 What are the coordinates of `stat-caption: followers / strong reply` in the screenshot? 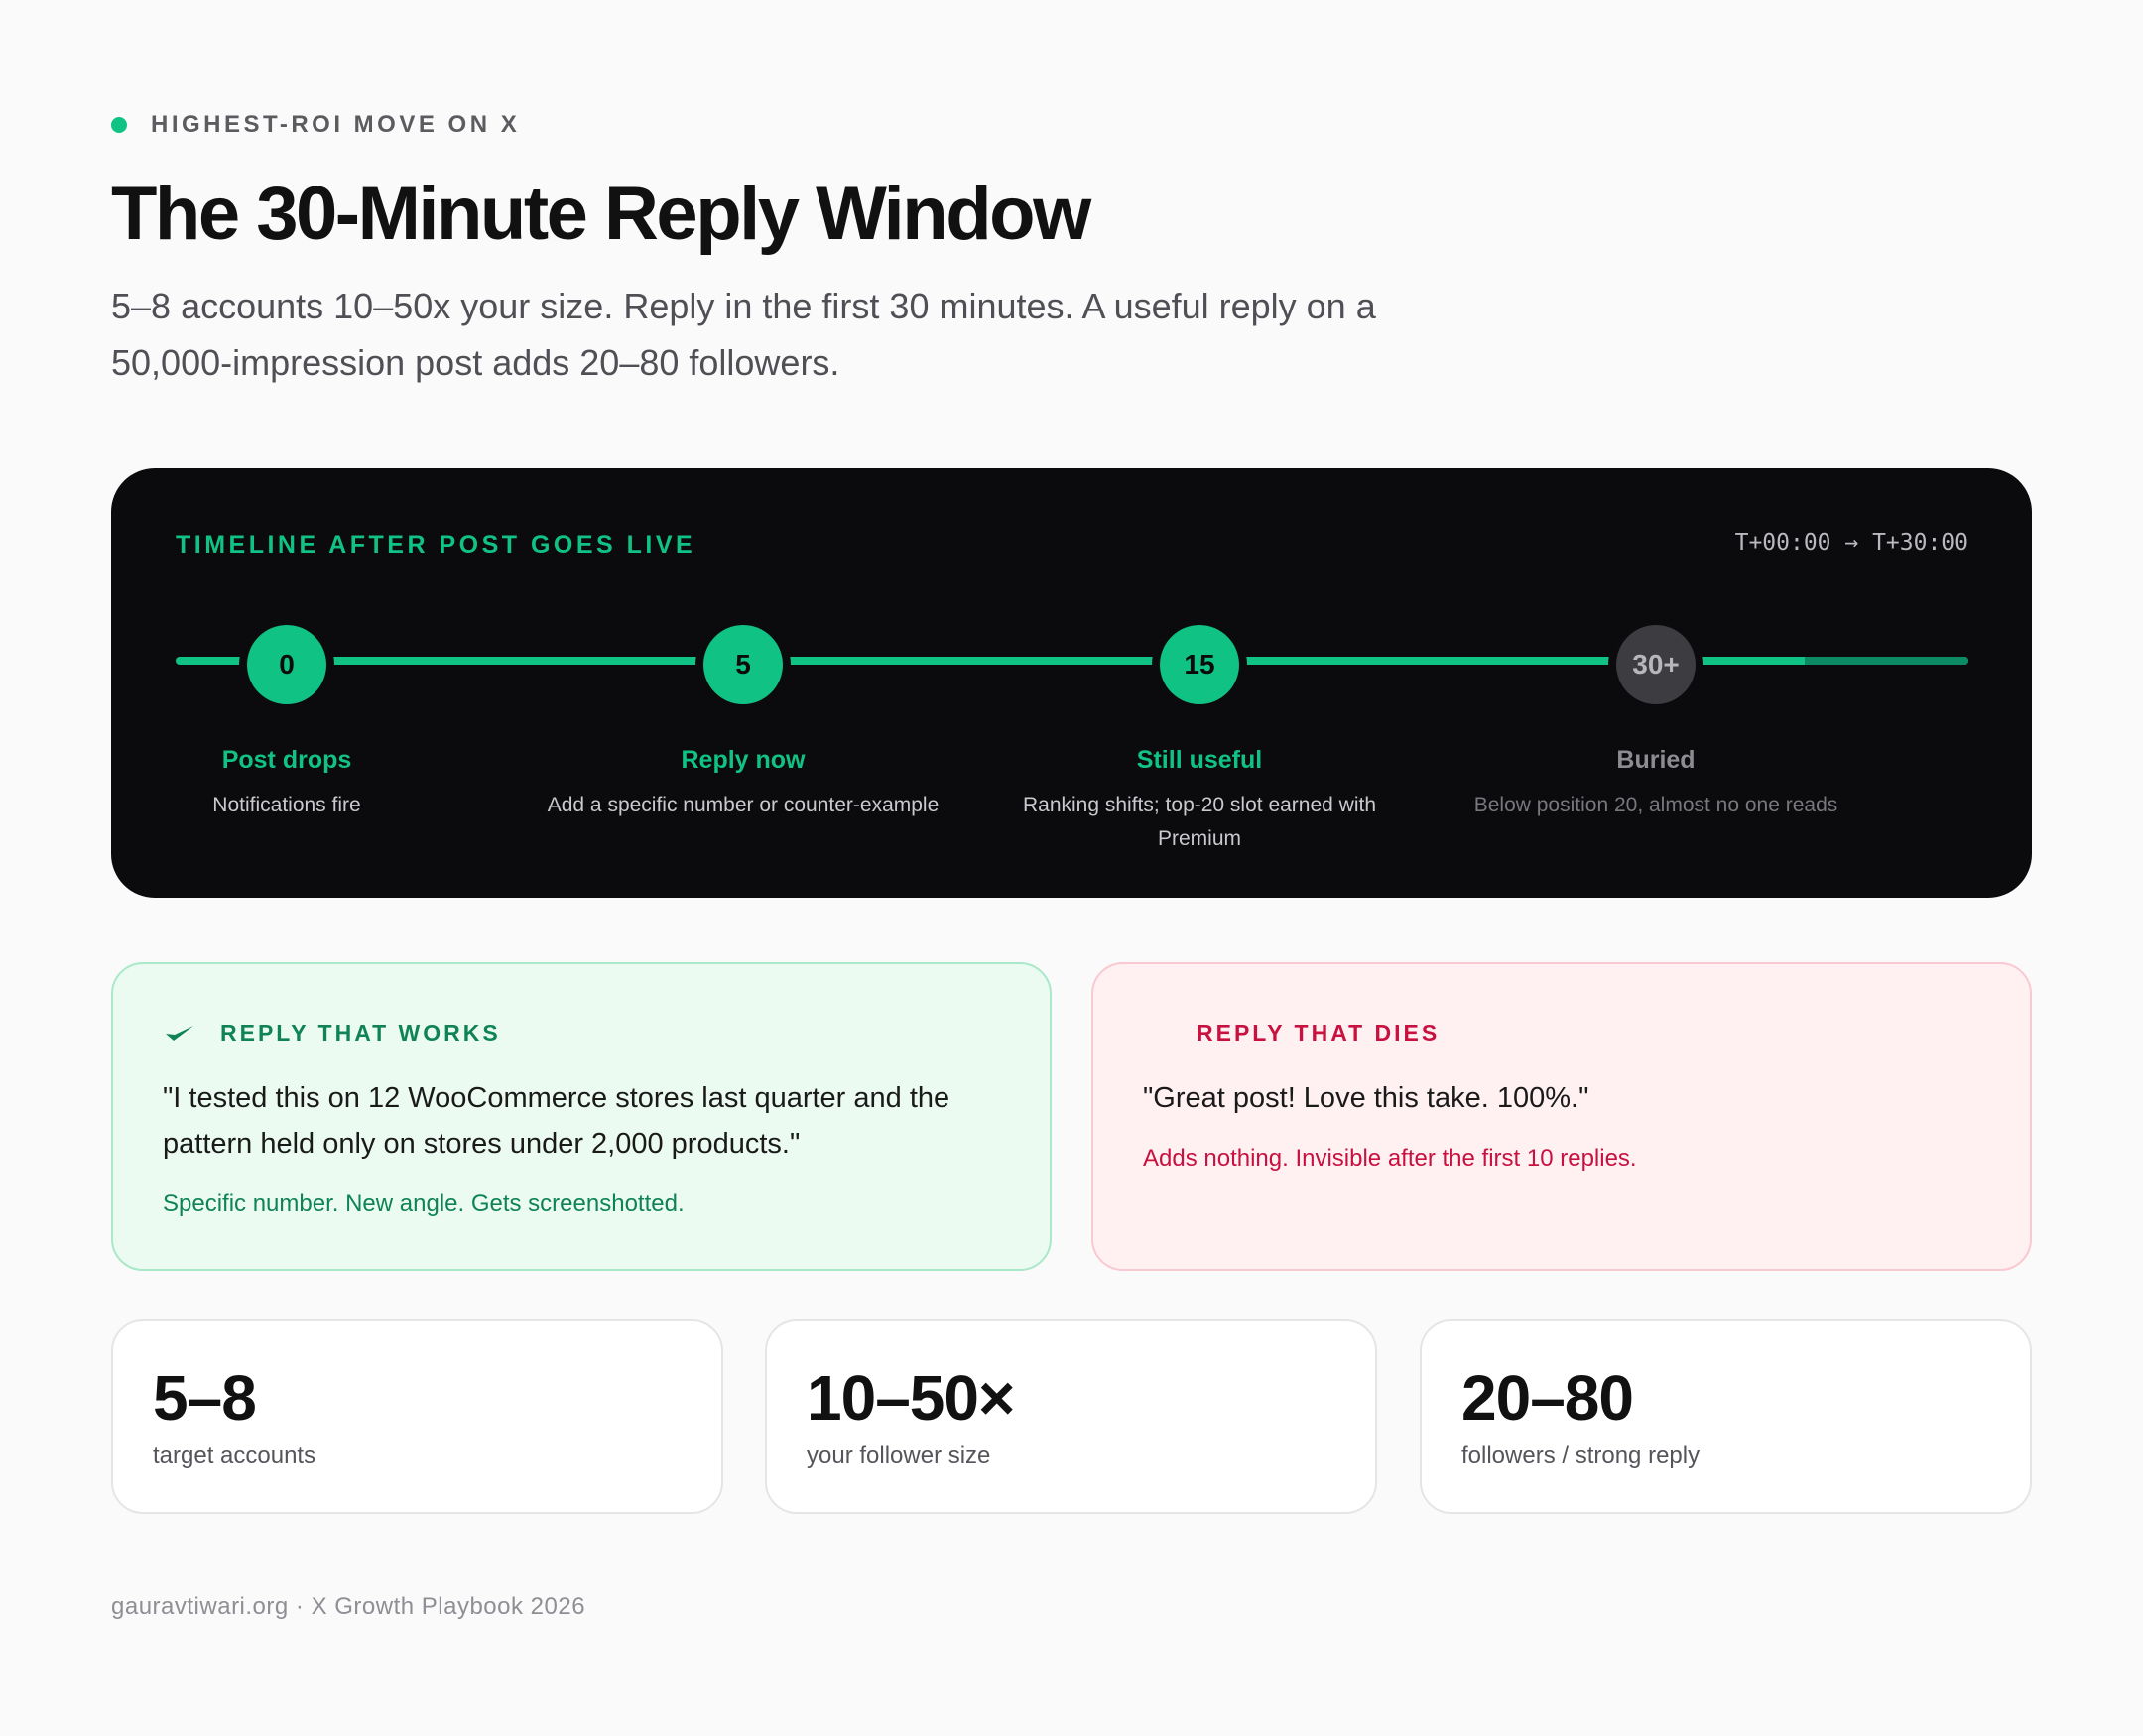 It's located at (1581, 1455).